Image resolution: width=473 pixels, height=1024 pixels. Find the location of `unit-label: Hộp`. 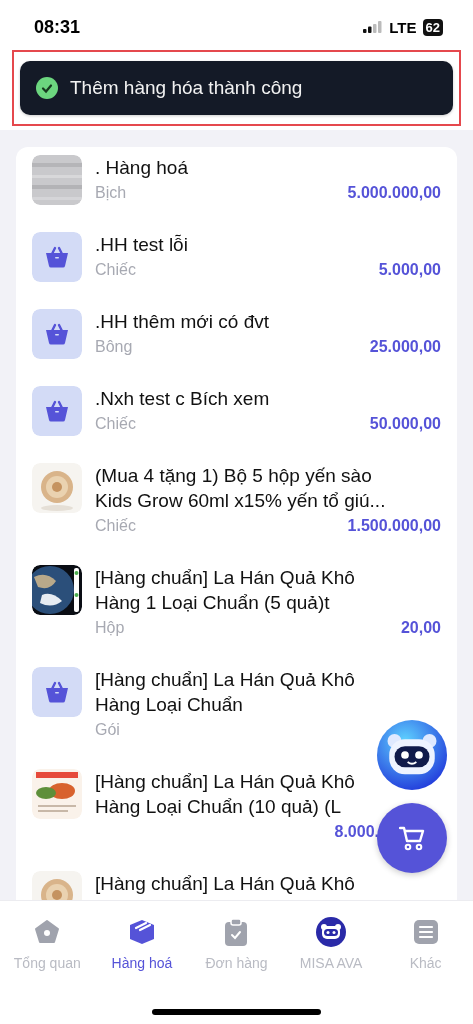

unit-label: Hộp is located at coordinates (110, 628).